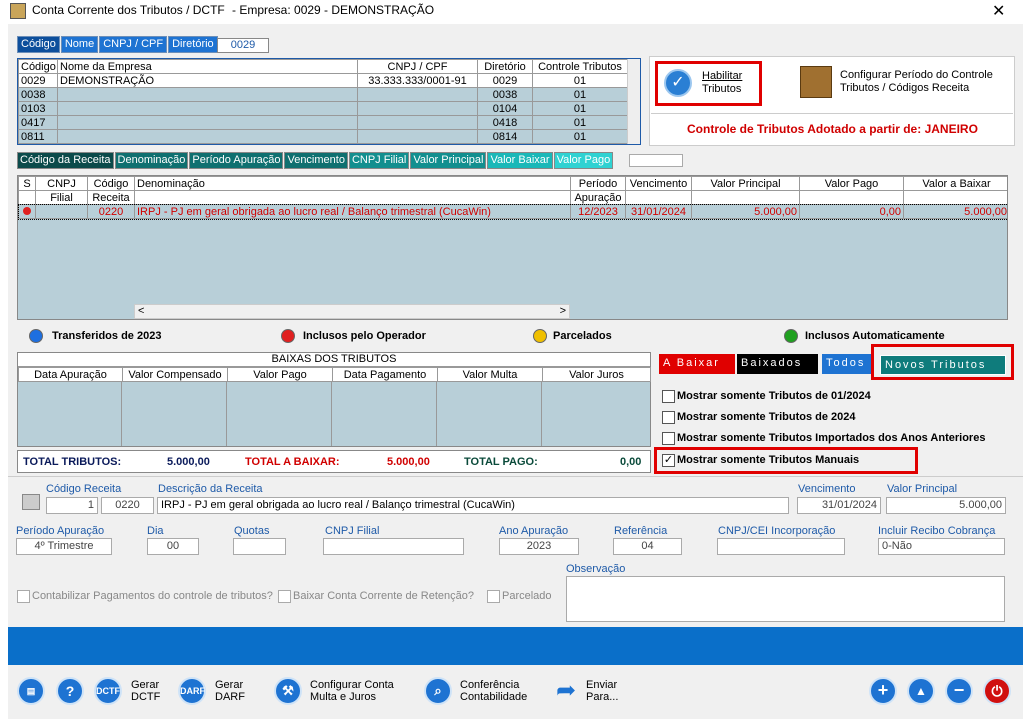 The image size is (1023, 719). What do you see at coordinates (668, 417) in the screenshot?
I see `check-2024` at bounding box center [668, 417].